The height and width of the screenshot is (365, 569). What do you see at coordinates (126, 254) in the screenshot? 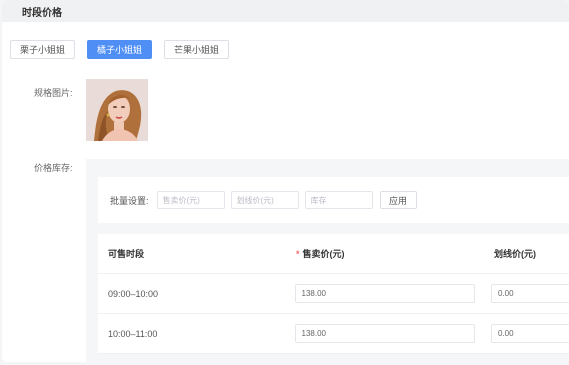
I see `column-header-period: 可售时段` at bounding box center [126, 254].